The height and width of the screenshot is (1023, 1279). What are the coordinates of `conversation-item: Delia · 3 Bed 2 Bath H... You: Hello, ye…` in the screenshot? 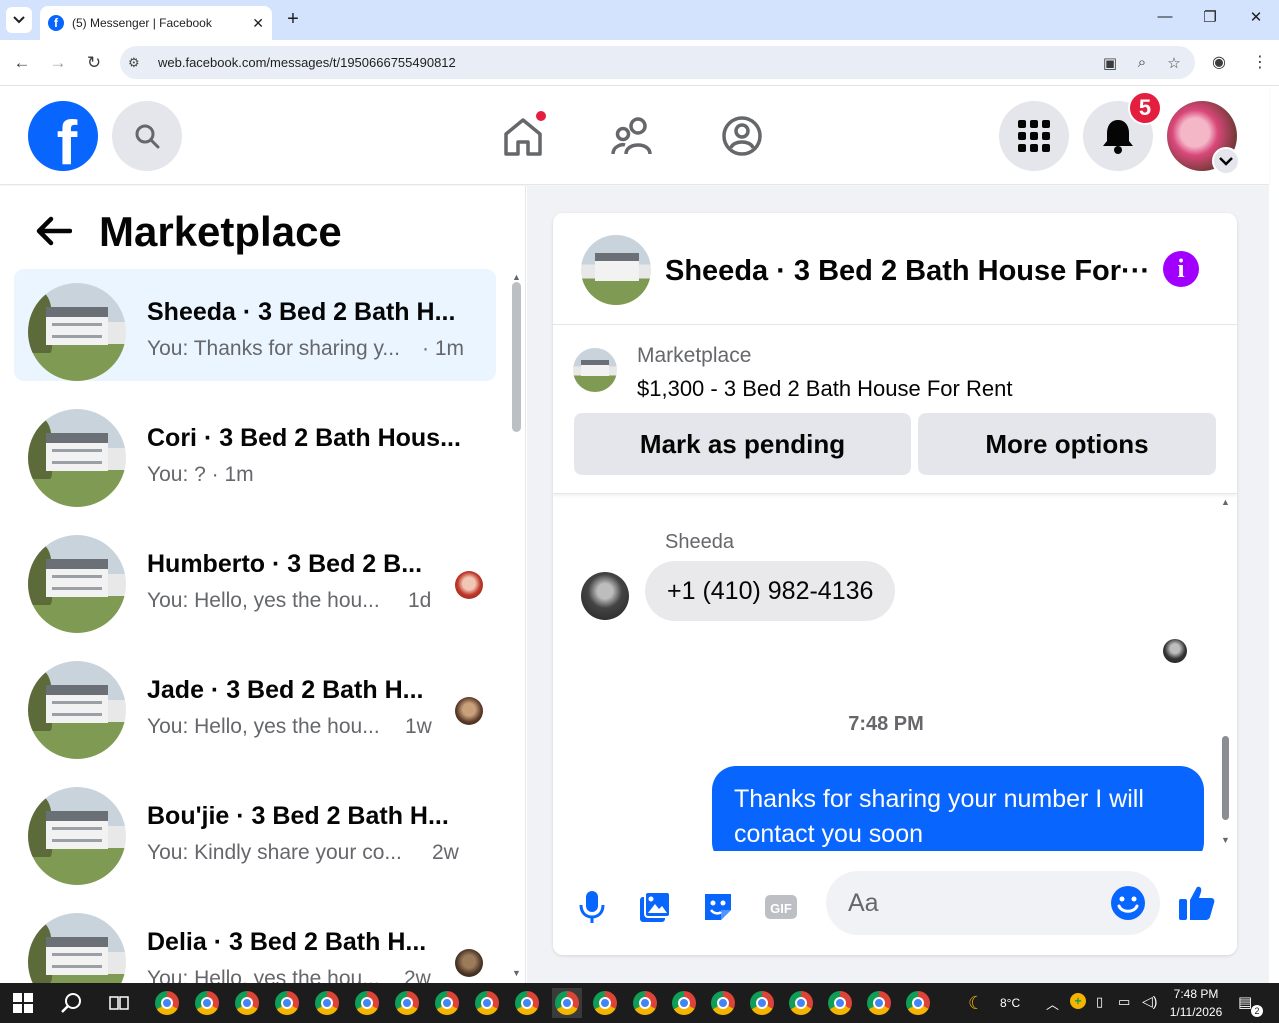 It's located at (255, 941).